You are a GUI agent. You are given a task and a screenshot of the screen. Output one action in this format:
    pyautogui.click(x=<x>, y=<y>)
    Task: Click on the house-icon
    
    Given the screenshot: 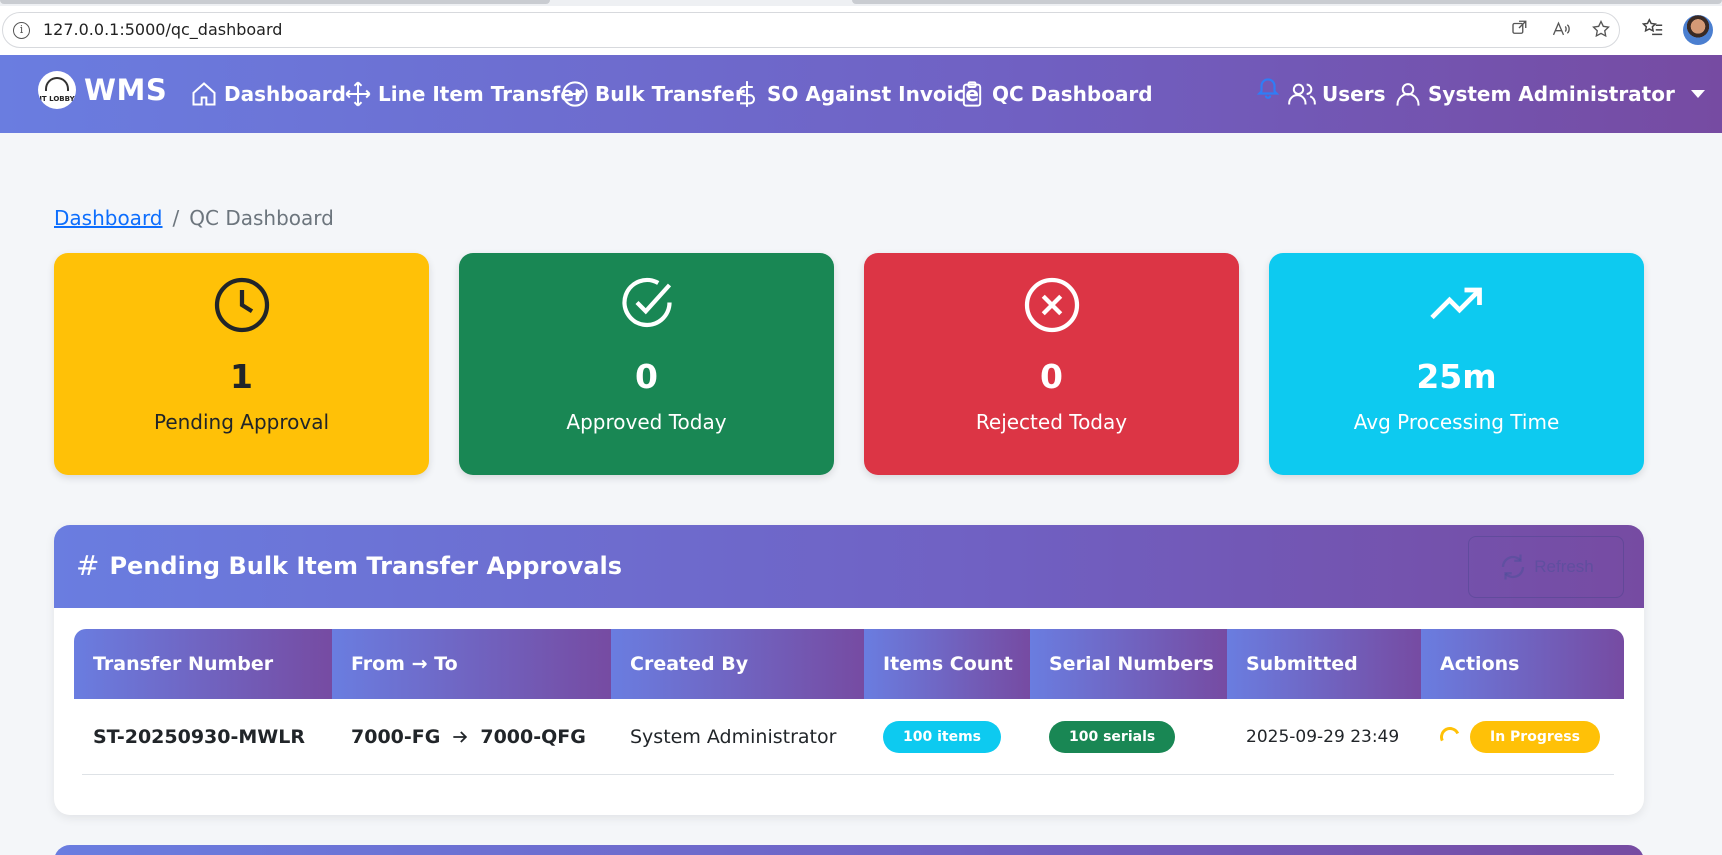 What is the action you would take?
    pyautogui.click(x=204, y=94)
    